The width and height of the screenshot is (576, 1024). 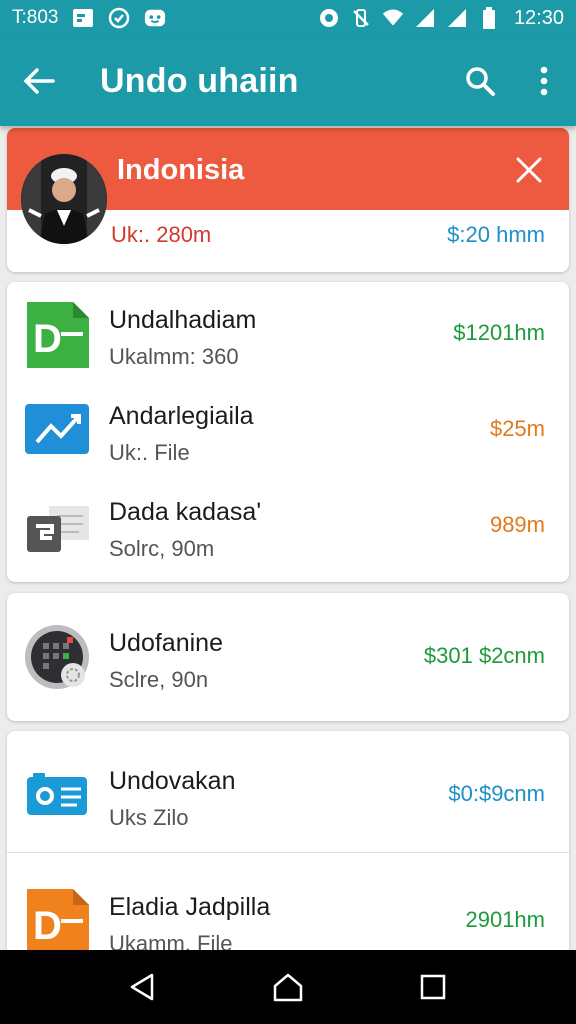 What do you see at coordinates (149, 452) in the screenshot?
I see `item-meta: Uk:. File` at bounding box center [149, 452].